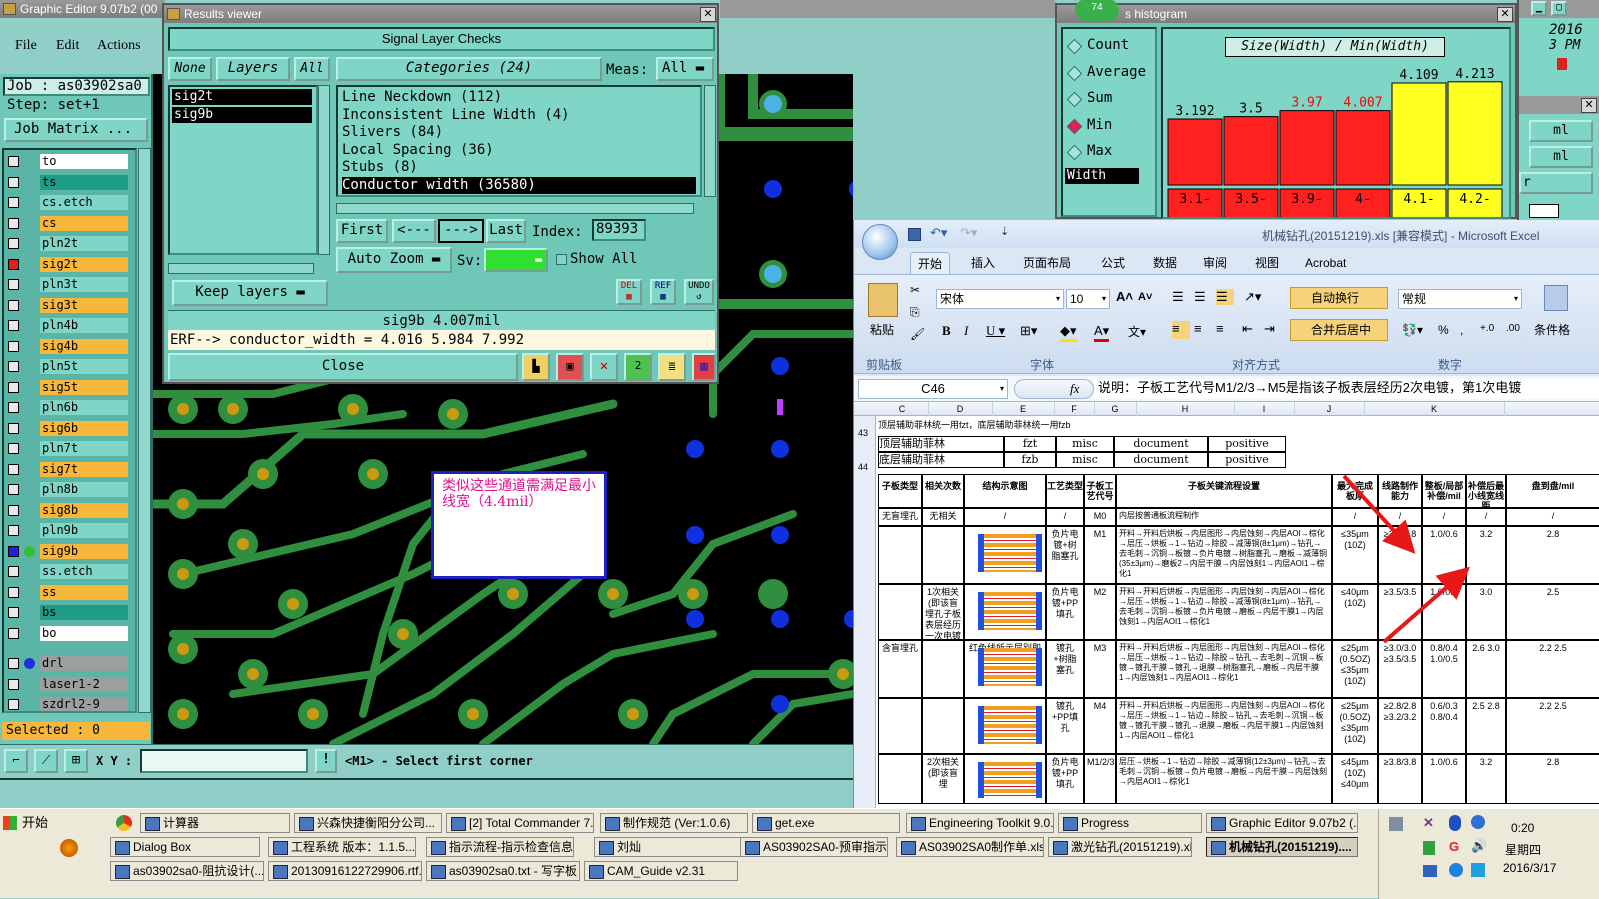  I want to click on shrink-font-icon: A˅, so click(1145, 297).